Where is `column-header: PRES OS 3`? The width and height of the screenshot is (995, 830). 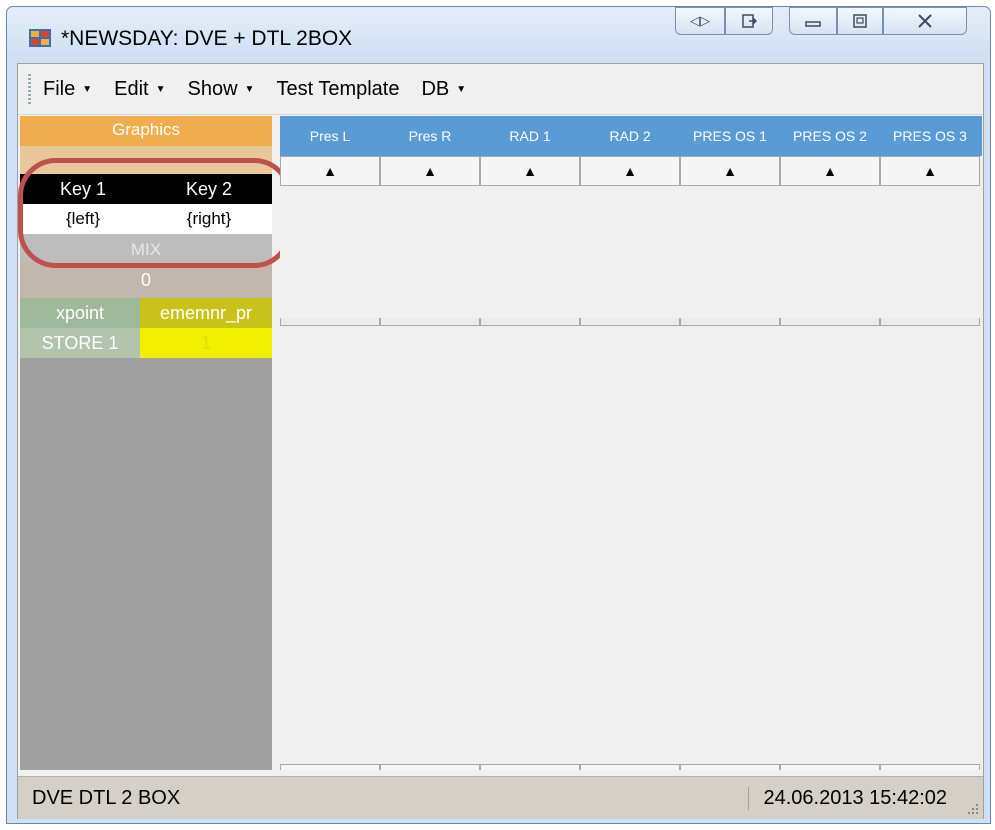
column-header: PRES OS 3 is located at coordinates (930, 136).